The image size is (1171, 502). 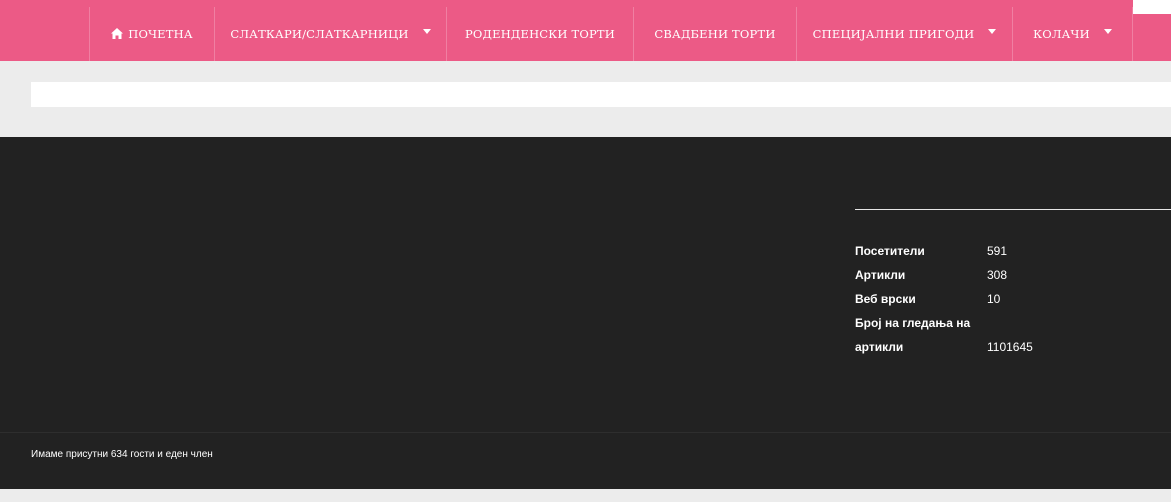 I want to click on stat-value: 591, so click(x=997, y=251).